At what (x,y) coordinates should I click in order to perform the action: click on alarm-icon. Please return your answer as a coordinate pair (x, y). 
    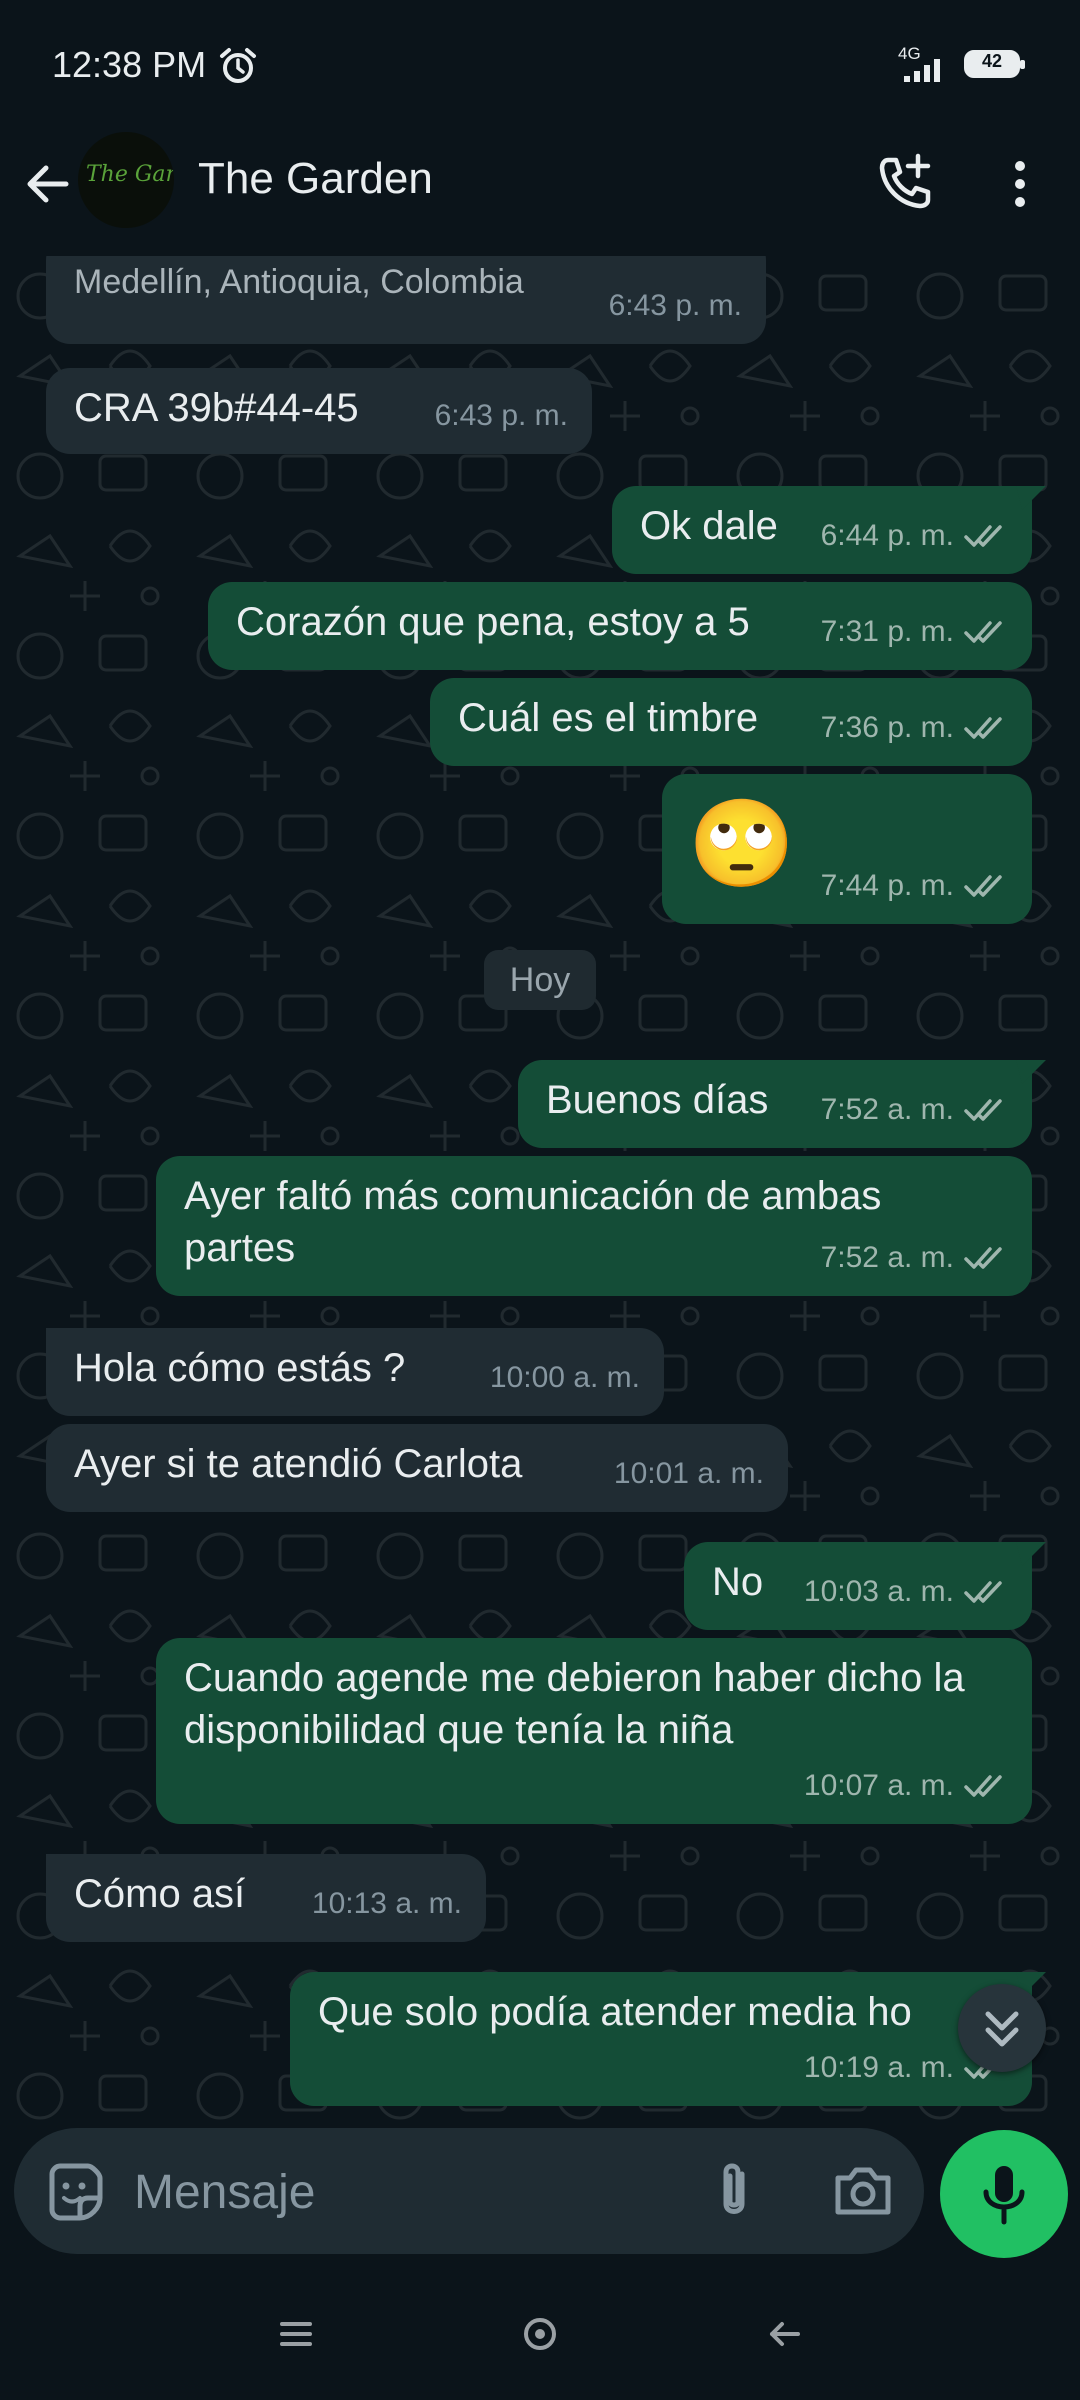
    Looking at the image, I should click on (238, 65).